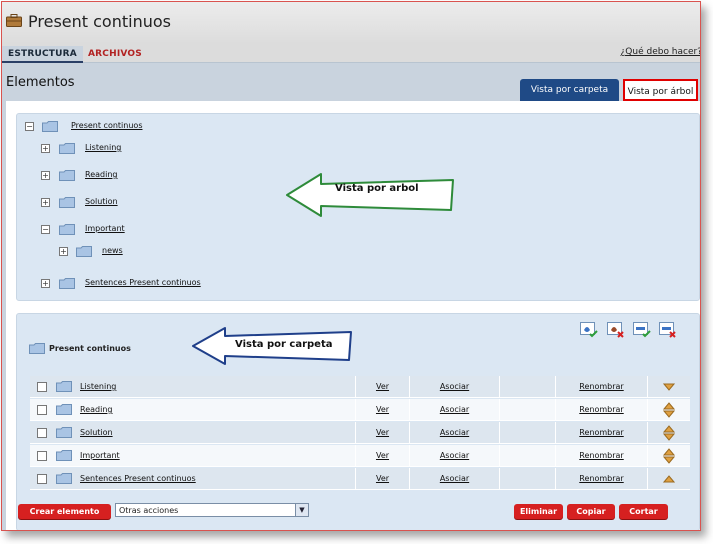  What do you see at coordinates (377, 188) in the screenshot?
I see `callout-label-arbol: Vista por arbol` at bounding box center [377, 188].